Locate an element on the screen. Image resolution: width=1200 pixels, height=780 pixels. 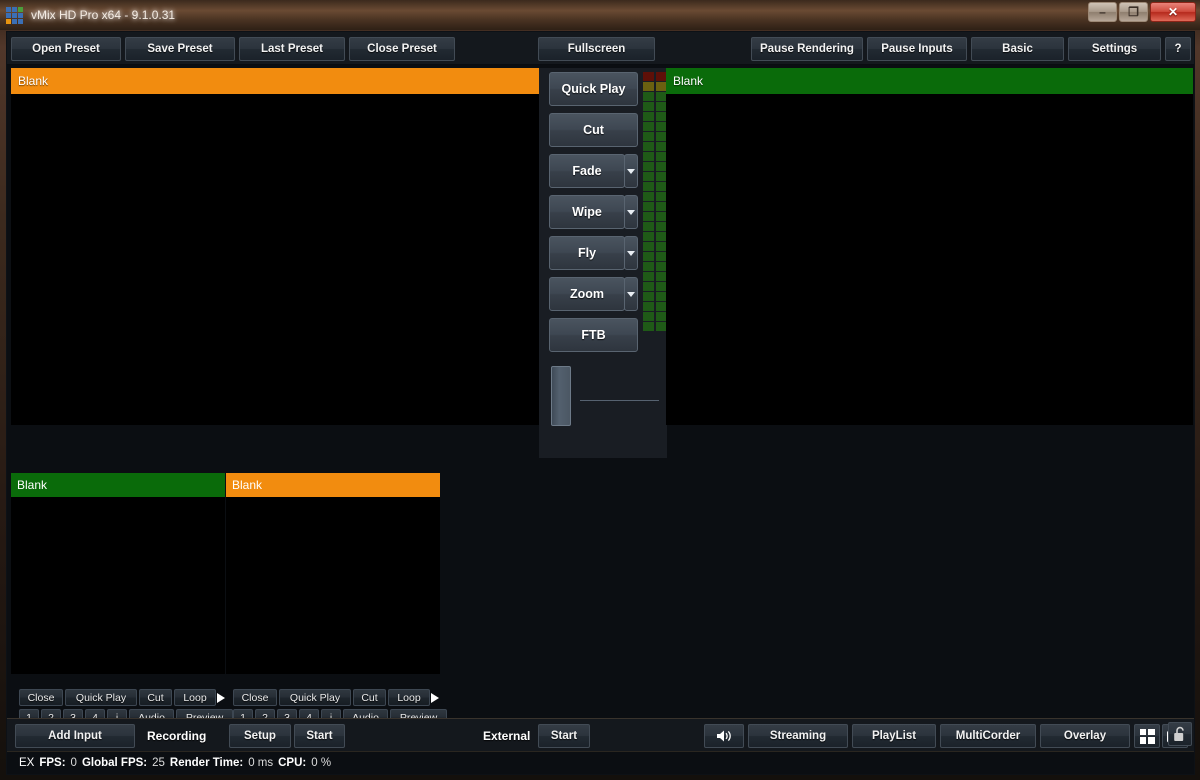
maximize-icon: ❐ is located at coordinates (1133, 12).